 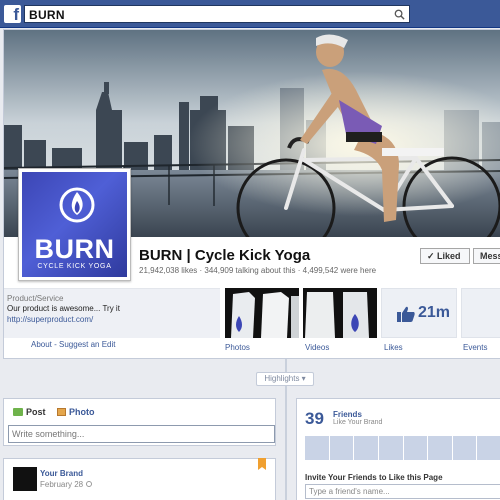 I want to click on facebook-logo: f, so click(x=12, y=14).